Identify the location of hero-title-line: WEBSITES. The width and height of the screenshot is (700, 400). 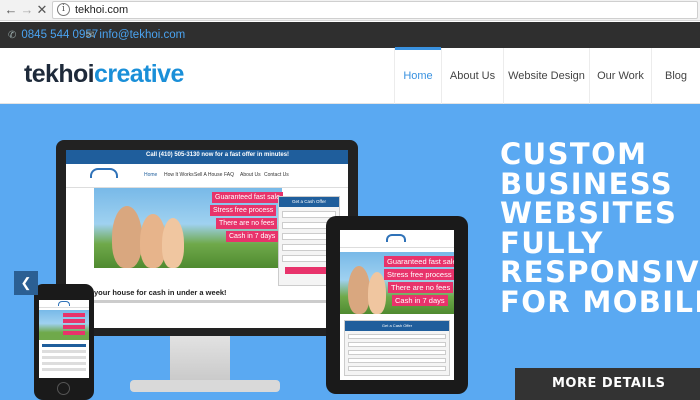
(589, 213).